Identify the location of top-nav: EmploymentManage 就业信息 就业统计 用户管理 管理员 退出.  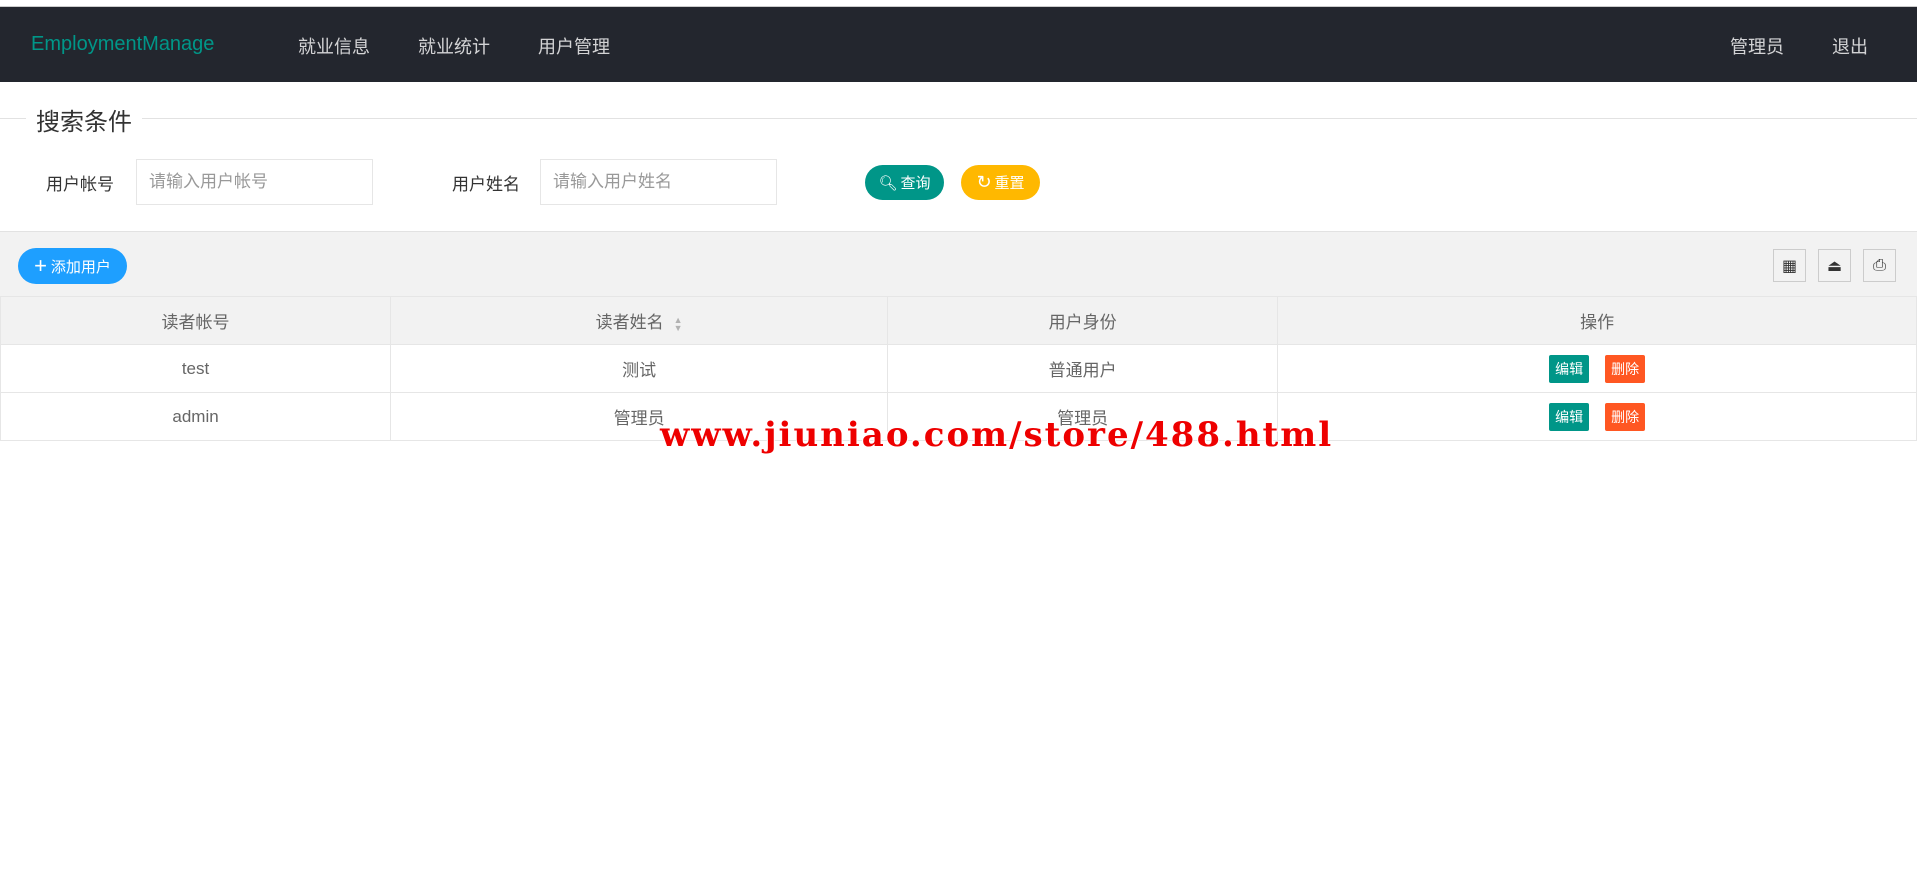
(958, 44).